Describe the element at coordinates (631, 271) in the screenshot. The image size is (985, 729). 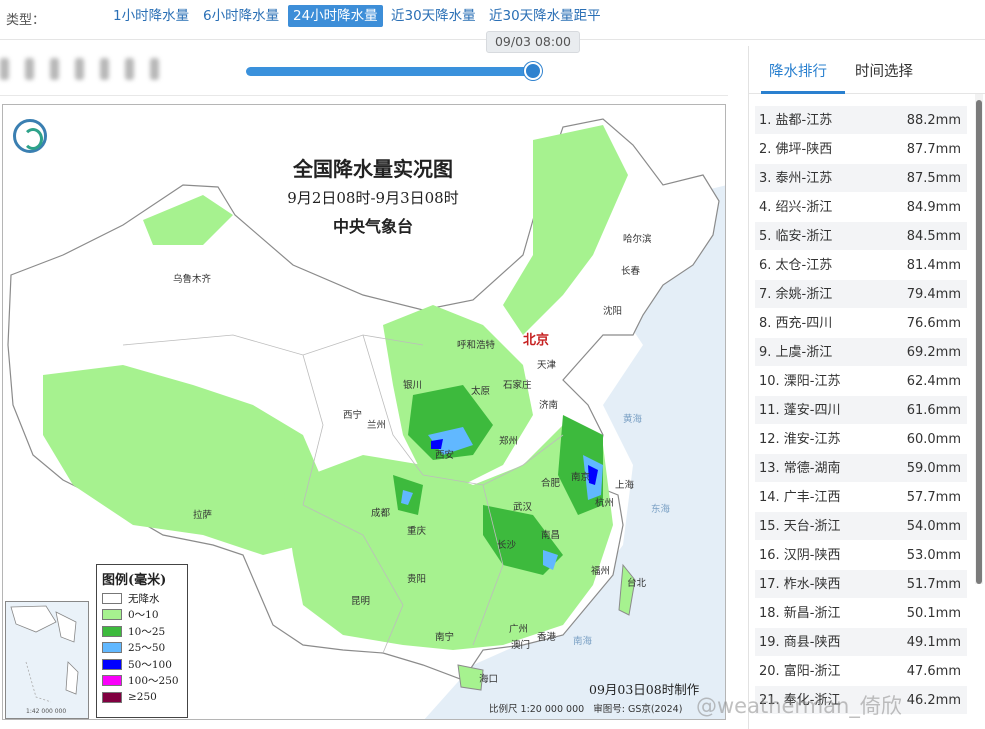
I see `city-label: 长春` at that location.